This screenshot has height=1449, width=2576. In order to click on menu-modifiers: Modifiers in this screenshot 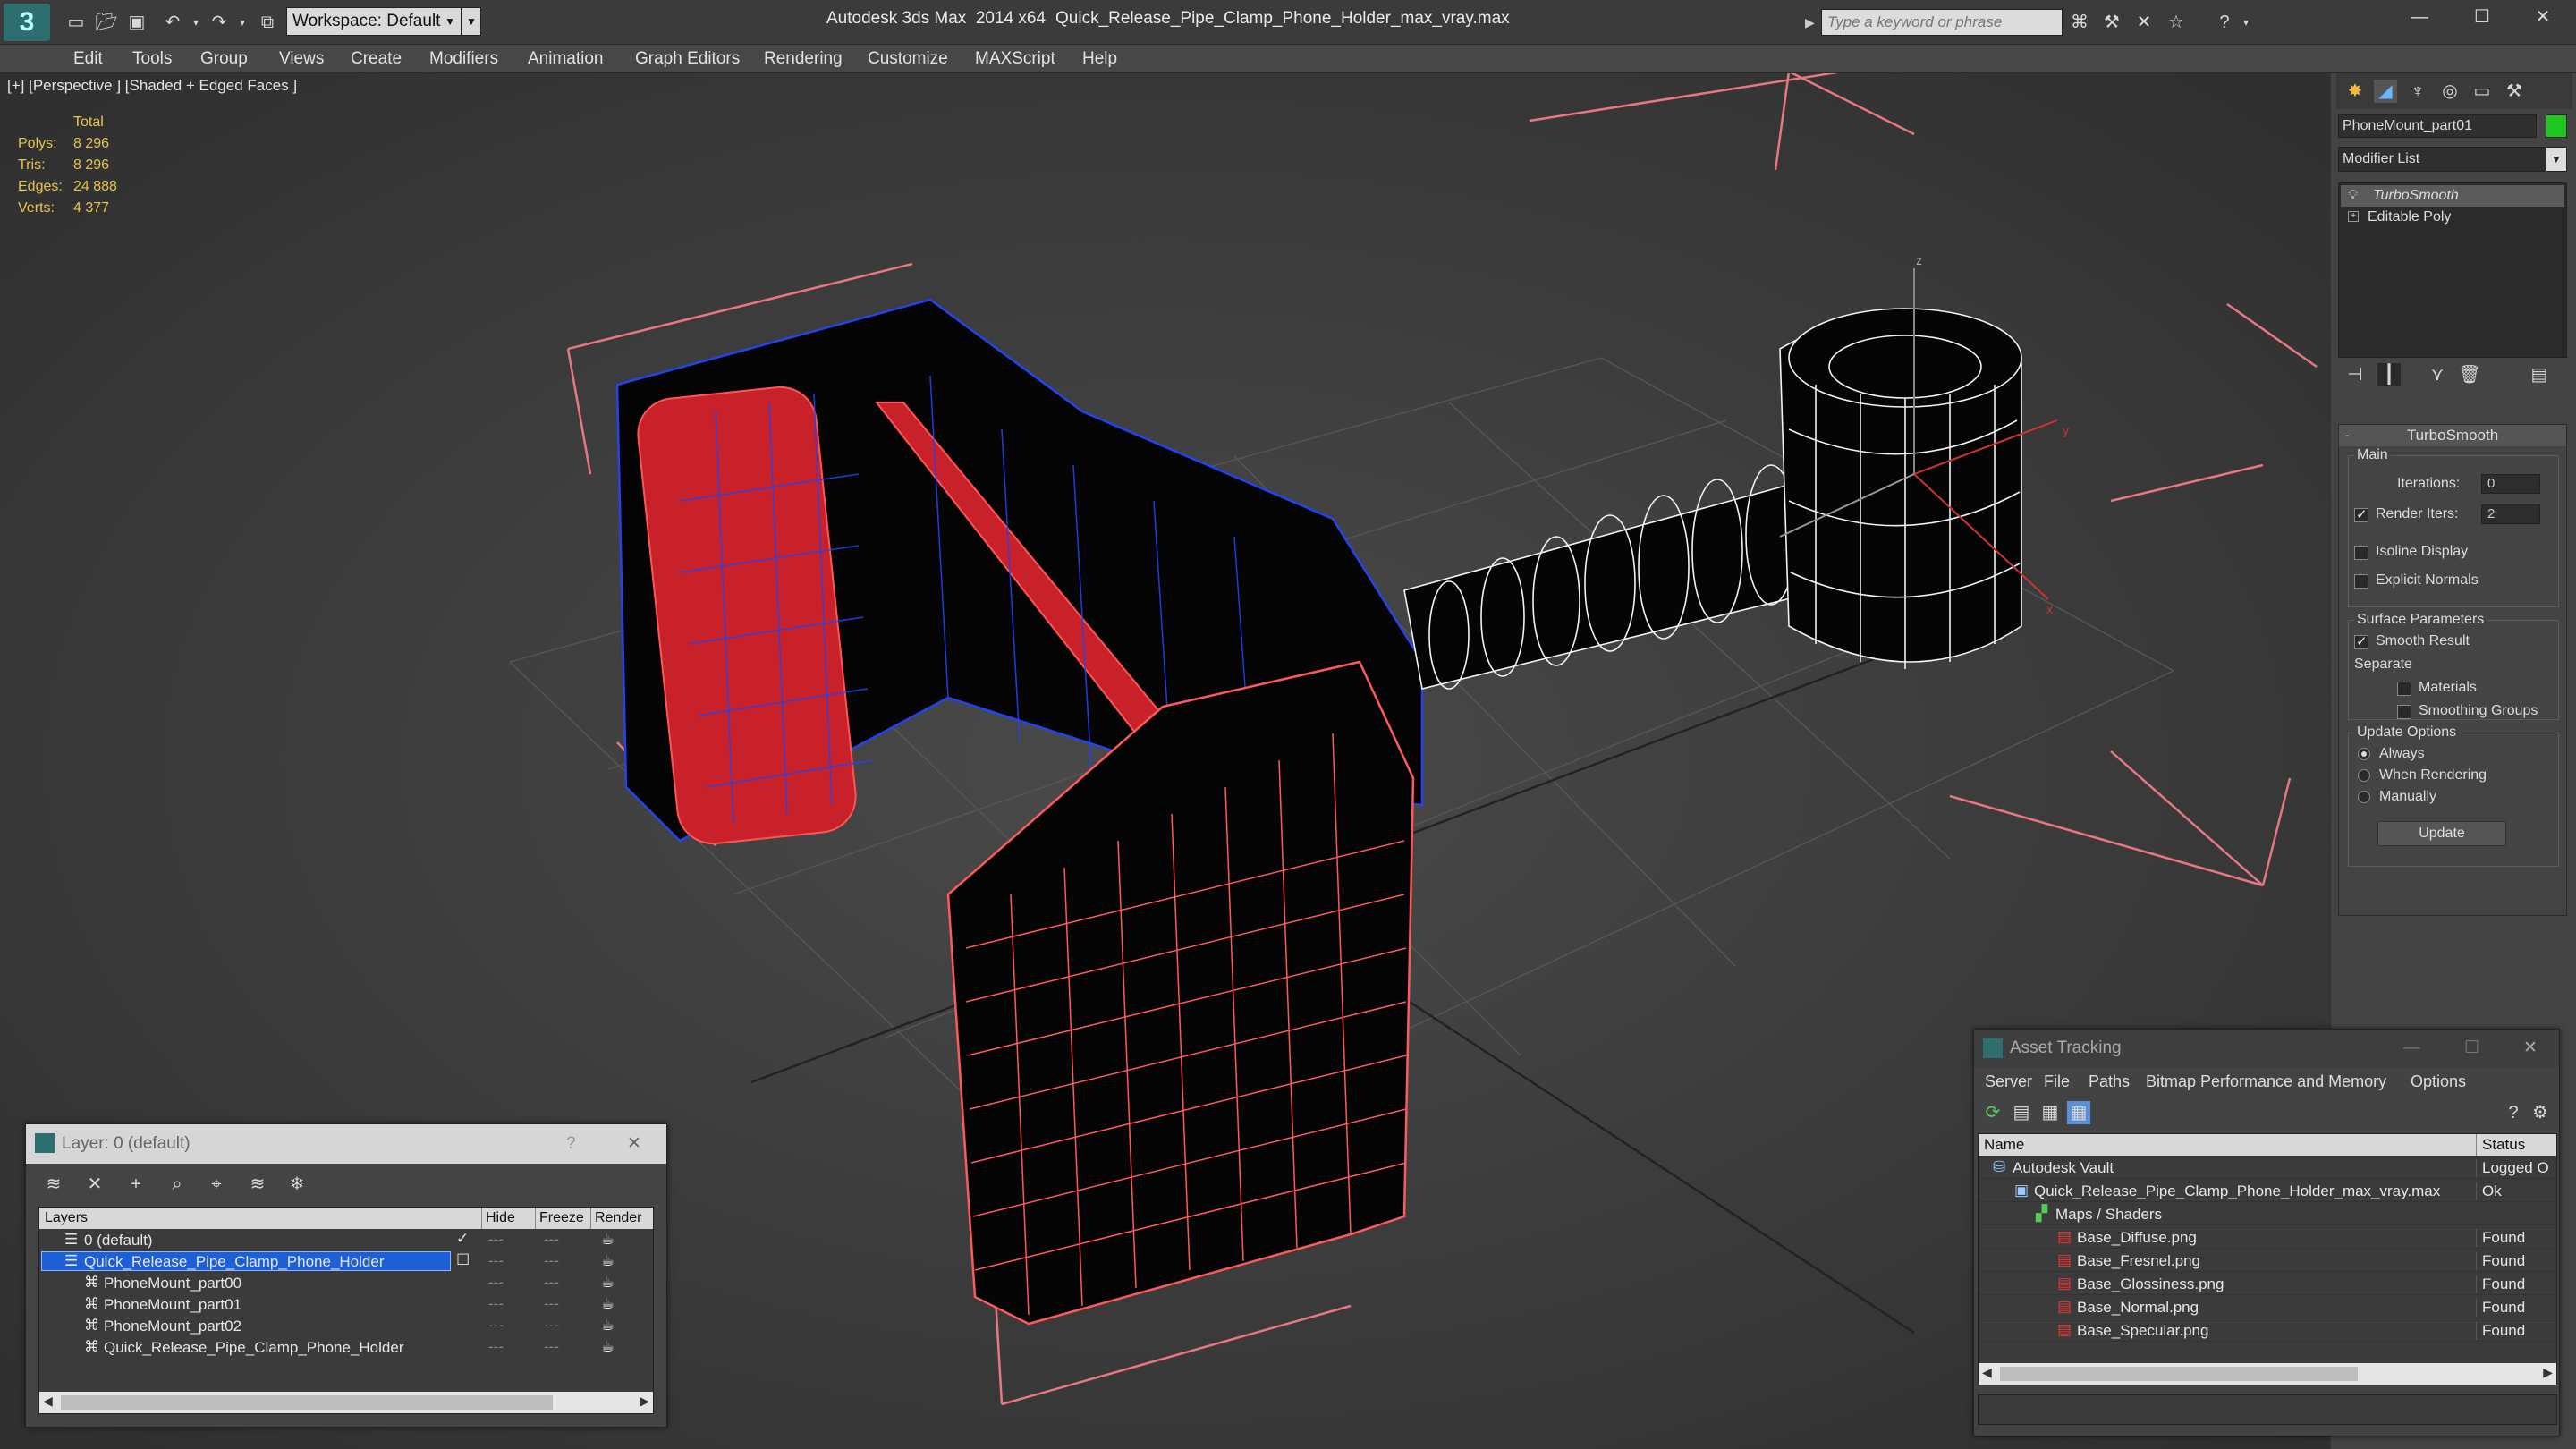, I will do `click(463, 59)`.